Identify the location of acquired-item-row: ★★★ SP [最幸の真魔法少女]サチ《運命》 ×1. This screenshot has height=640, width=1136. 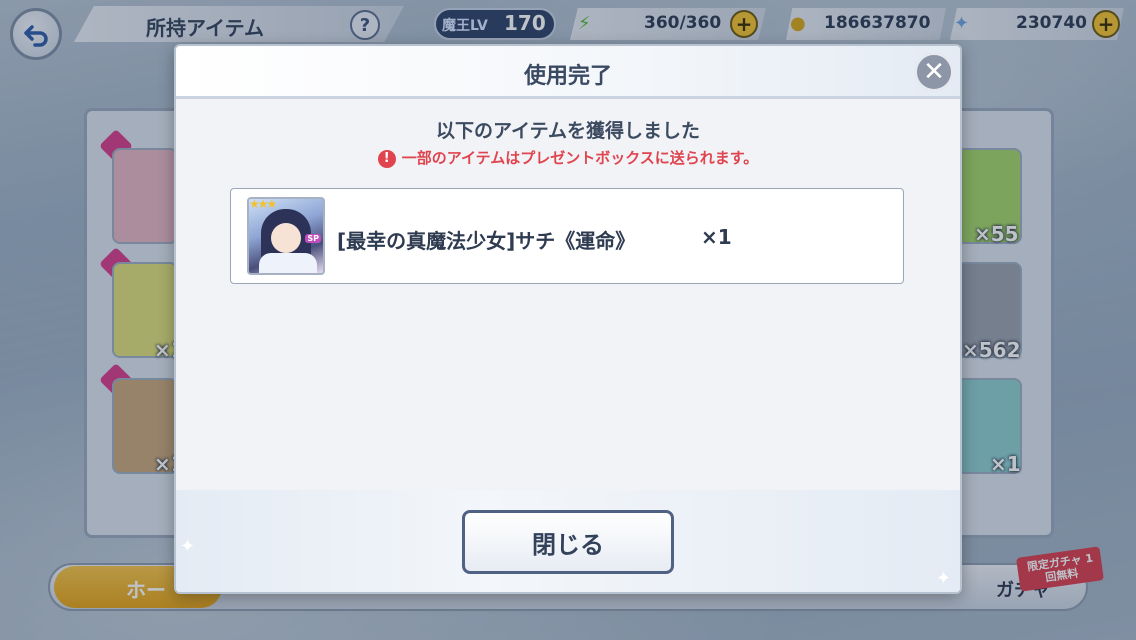
(567, 236).